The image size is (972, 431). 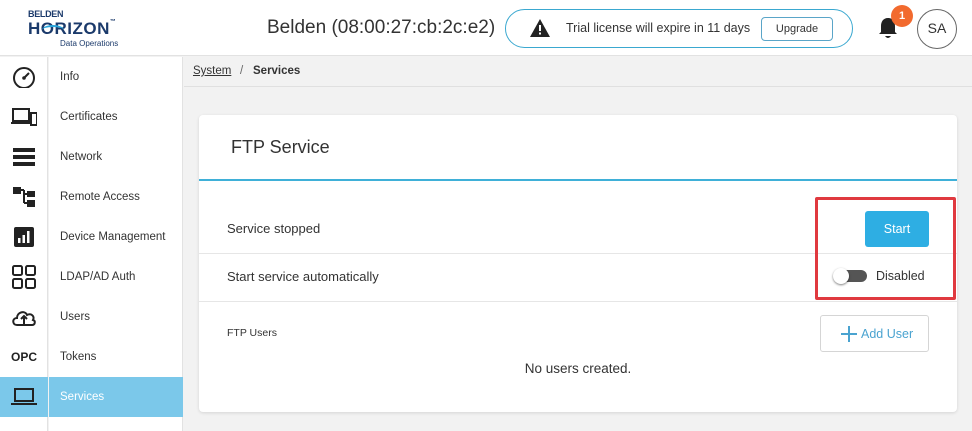 I want to click on warning-icon, so click(x=540, y=28).